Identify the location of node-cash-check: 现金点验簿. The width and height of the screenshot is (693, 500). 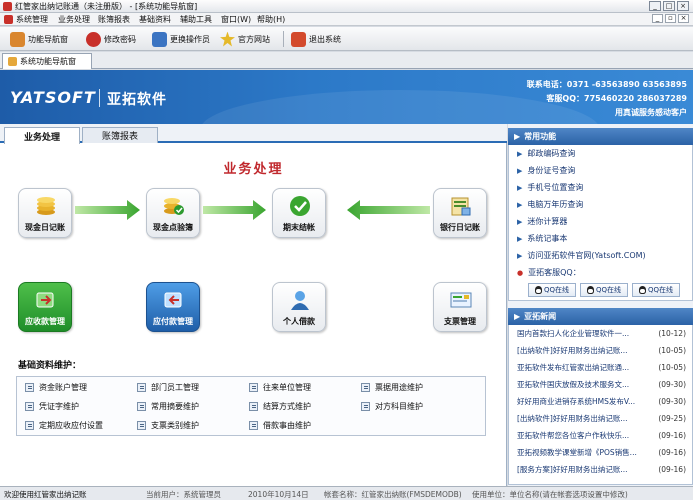
(173, 213).